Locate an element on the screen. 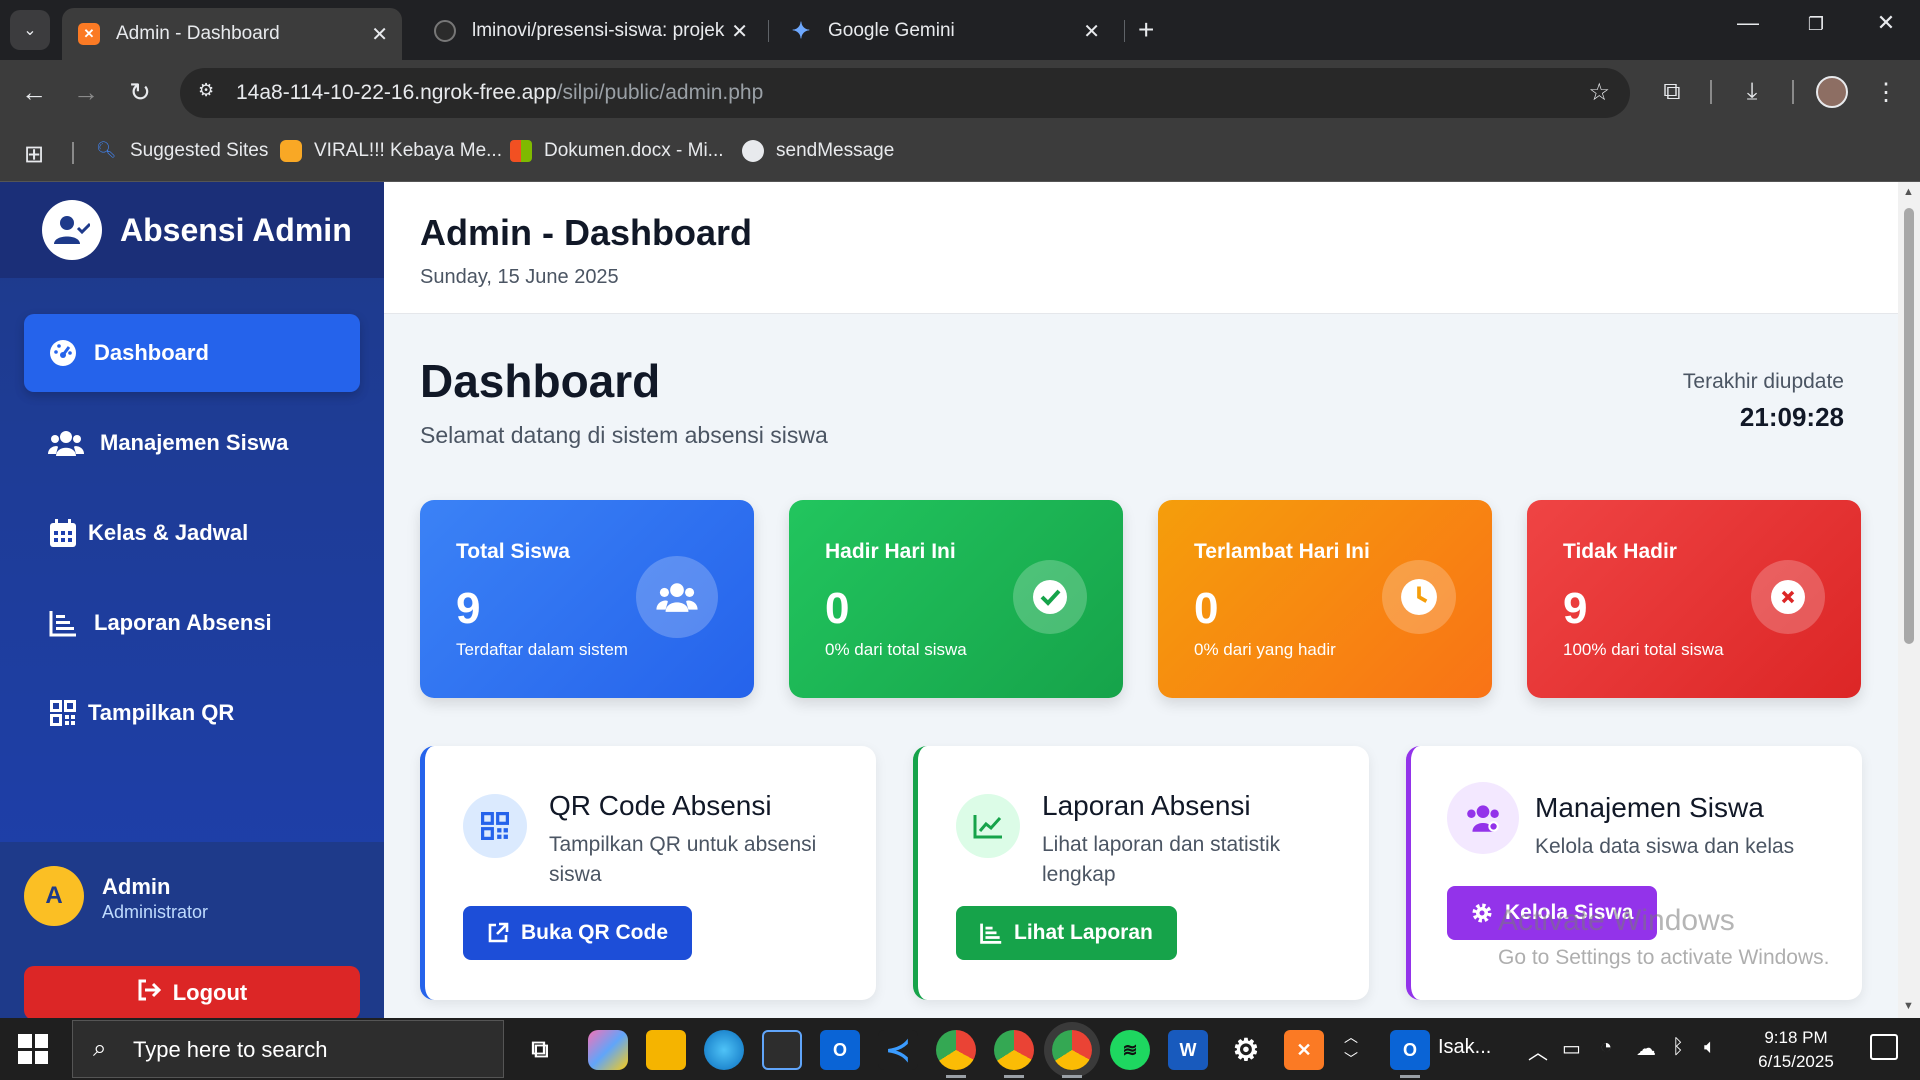 The height and width of the screenshot is (1080, 1920). profile-avatar is located at coordinates (1832, 92).